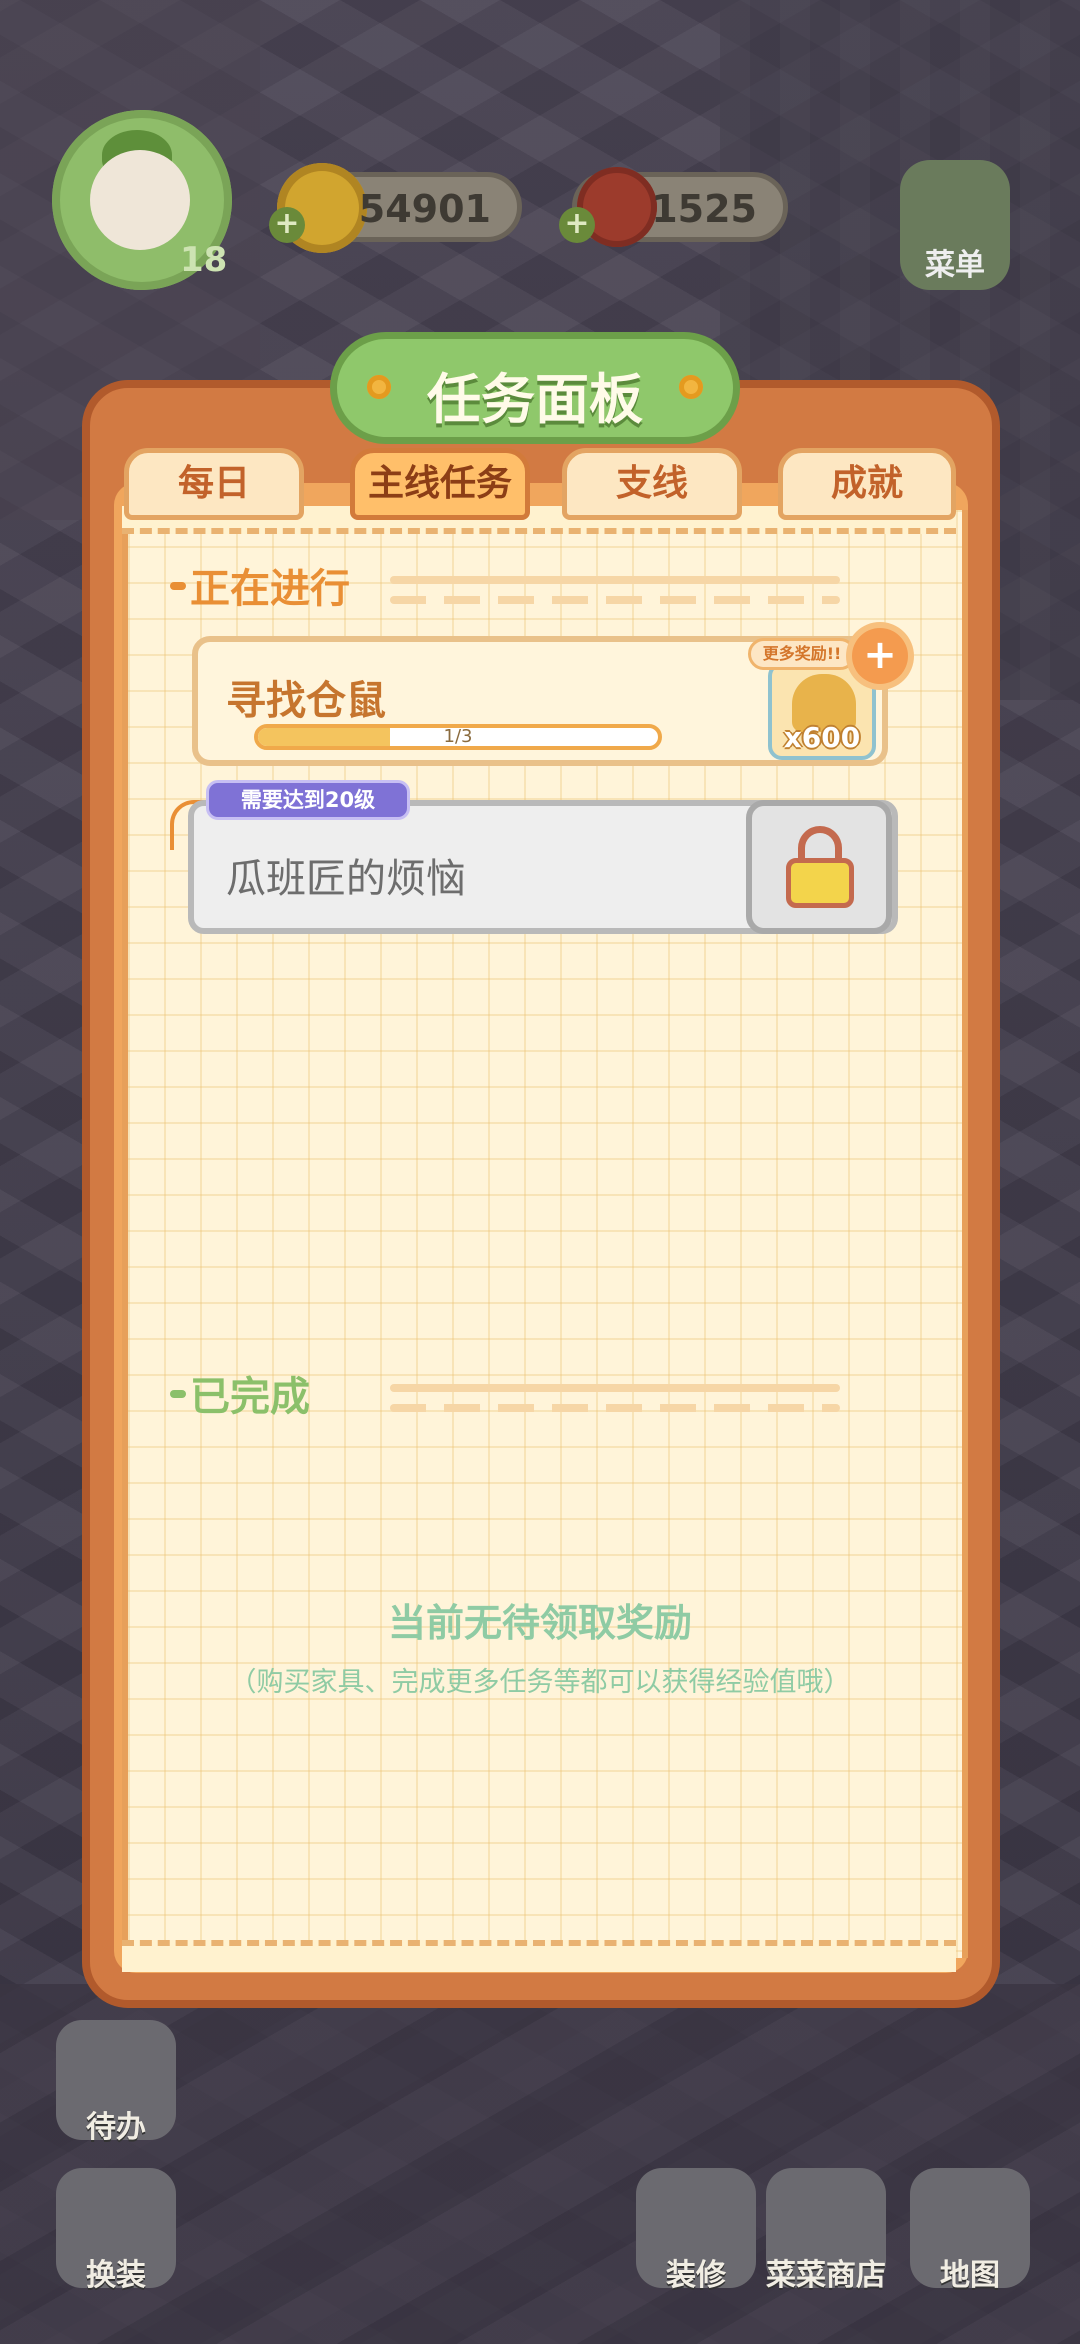  What do you see at coordinates (116, 2275) in the screenshot?
I see `dress-up-label: 换装` at bounding box center [116, 2275].